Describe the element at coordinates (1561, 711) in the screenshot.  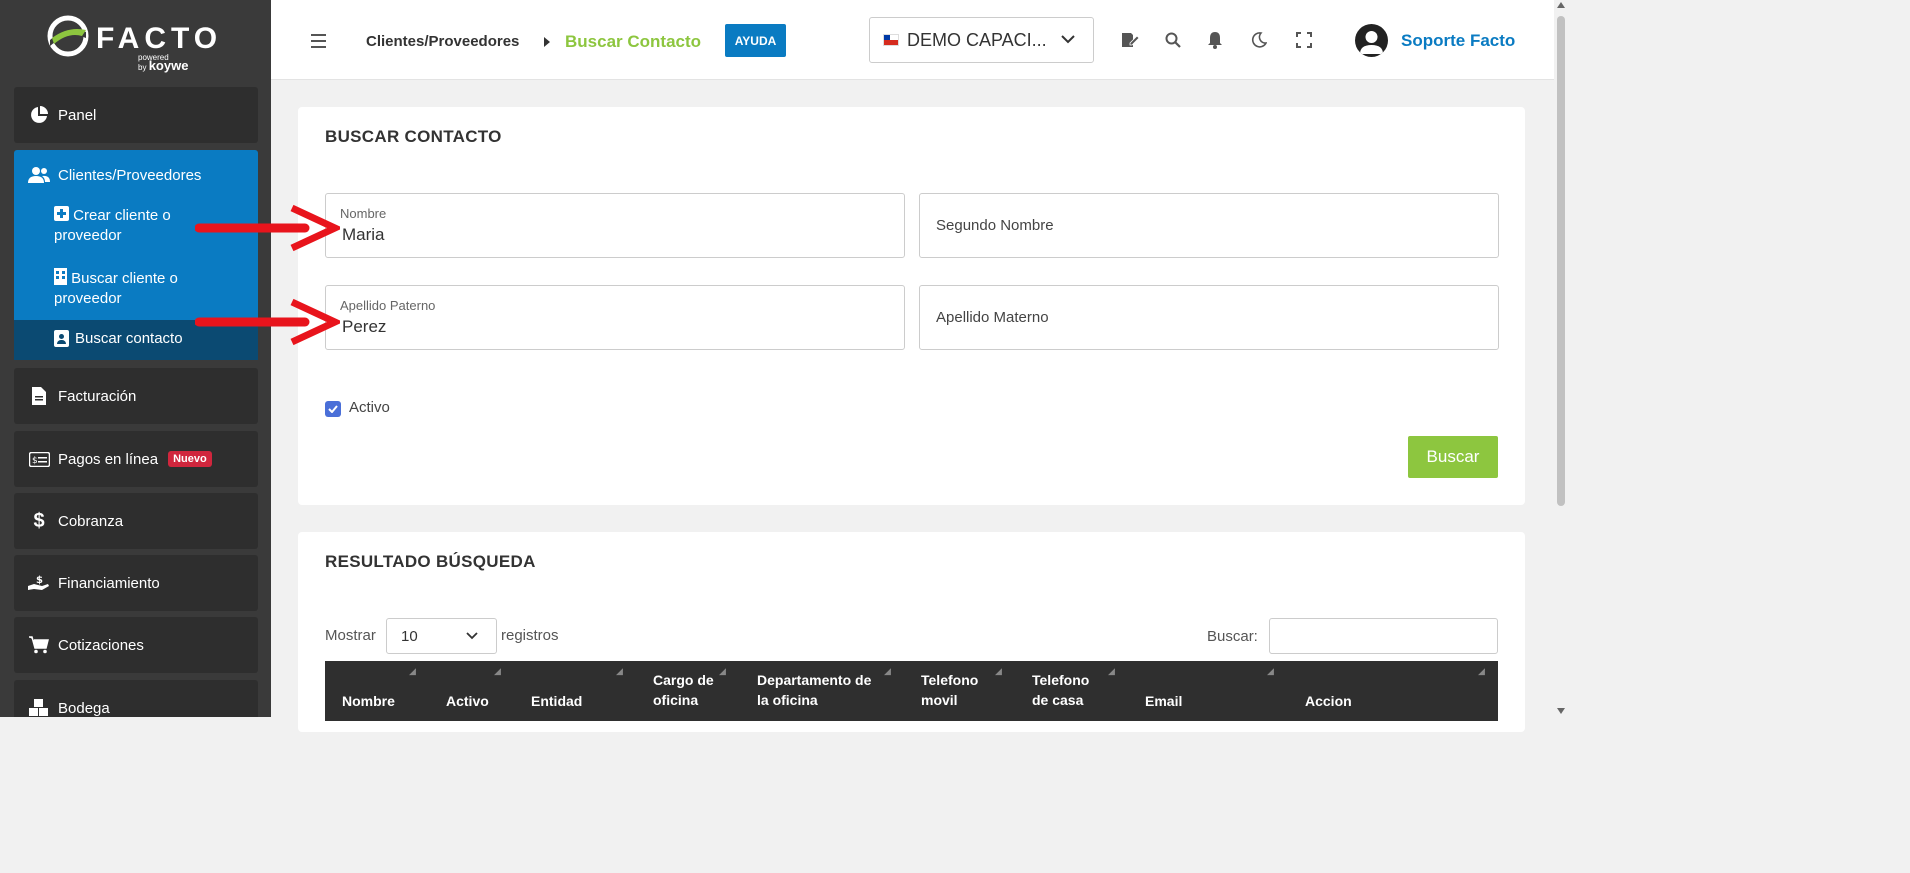
I see `scroll-down-icon` at that location.